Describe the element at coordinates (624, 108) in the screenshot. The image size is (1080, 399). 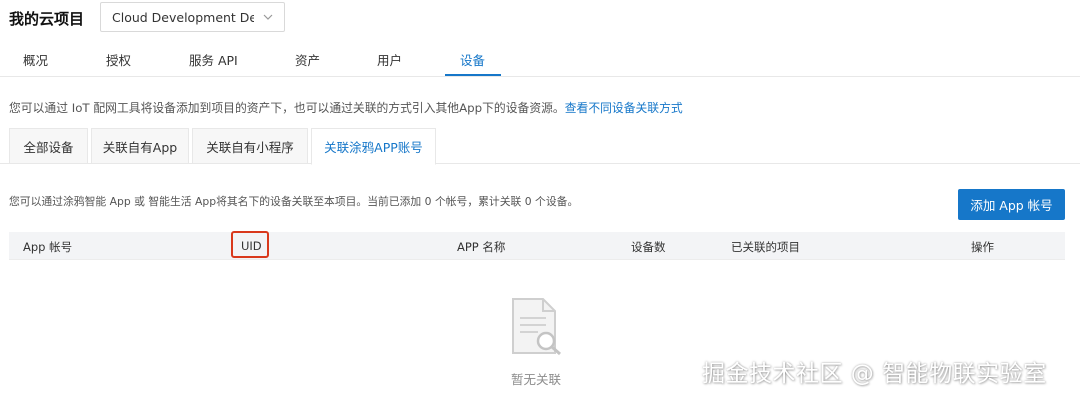
I see `device-link-methods-link: 查看不同设备关联方式` at that location.